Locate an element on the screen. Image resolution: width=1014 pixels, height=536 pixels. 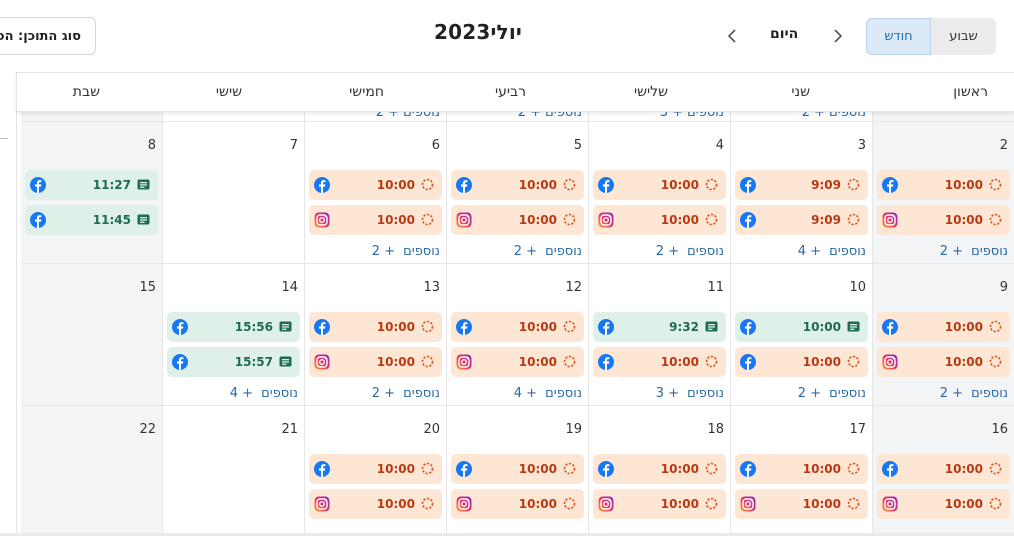
calendar-post-chip: 15:56 is located at coordinates (233, 327).